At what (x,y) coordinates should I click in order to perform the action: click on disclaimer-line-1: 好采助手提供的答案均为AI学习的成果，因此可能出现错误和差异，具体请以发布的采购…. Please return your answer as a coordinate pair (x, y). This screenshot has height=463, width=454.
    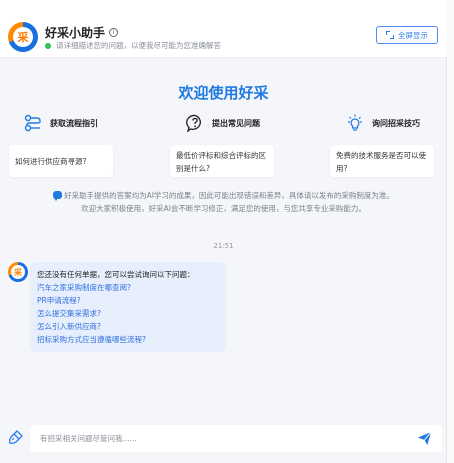
    Looking at the image, I should click on (223, 195).